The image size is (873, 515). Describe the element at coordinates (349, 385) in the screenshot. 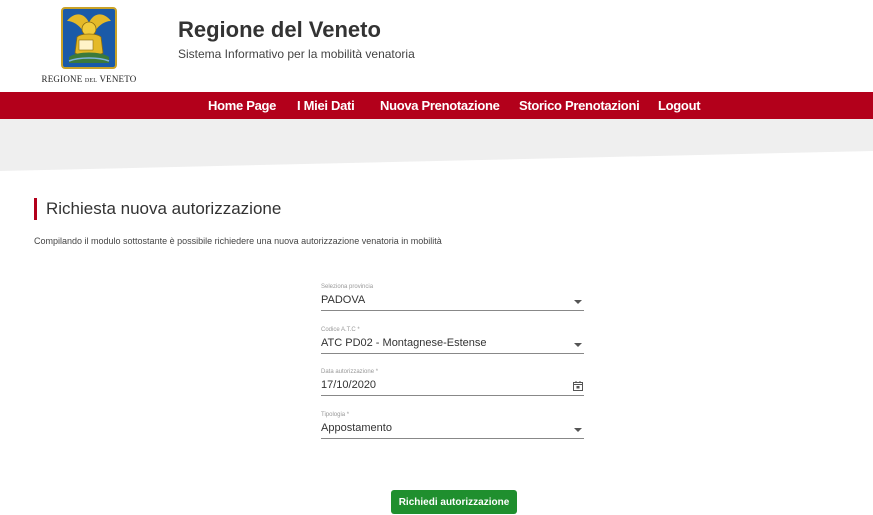

I see `data-value: 17/10/2020` at that location.